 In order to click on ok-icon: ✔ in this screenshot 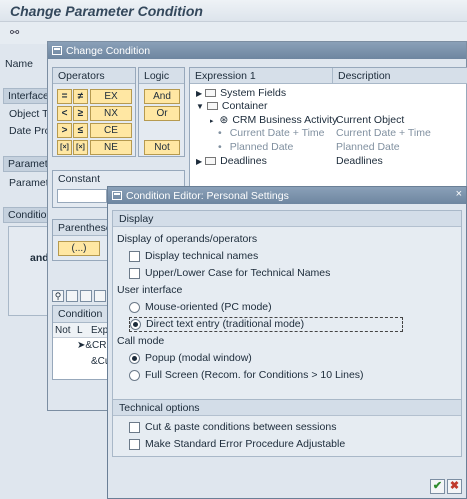, I will do `click(437, 486)`.